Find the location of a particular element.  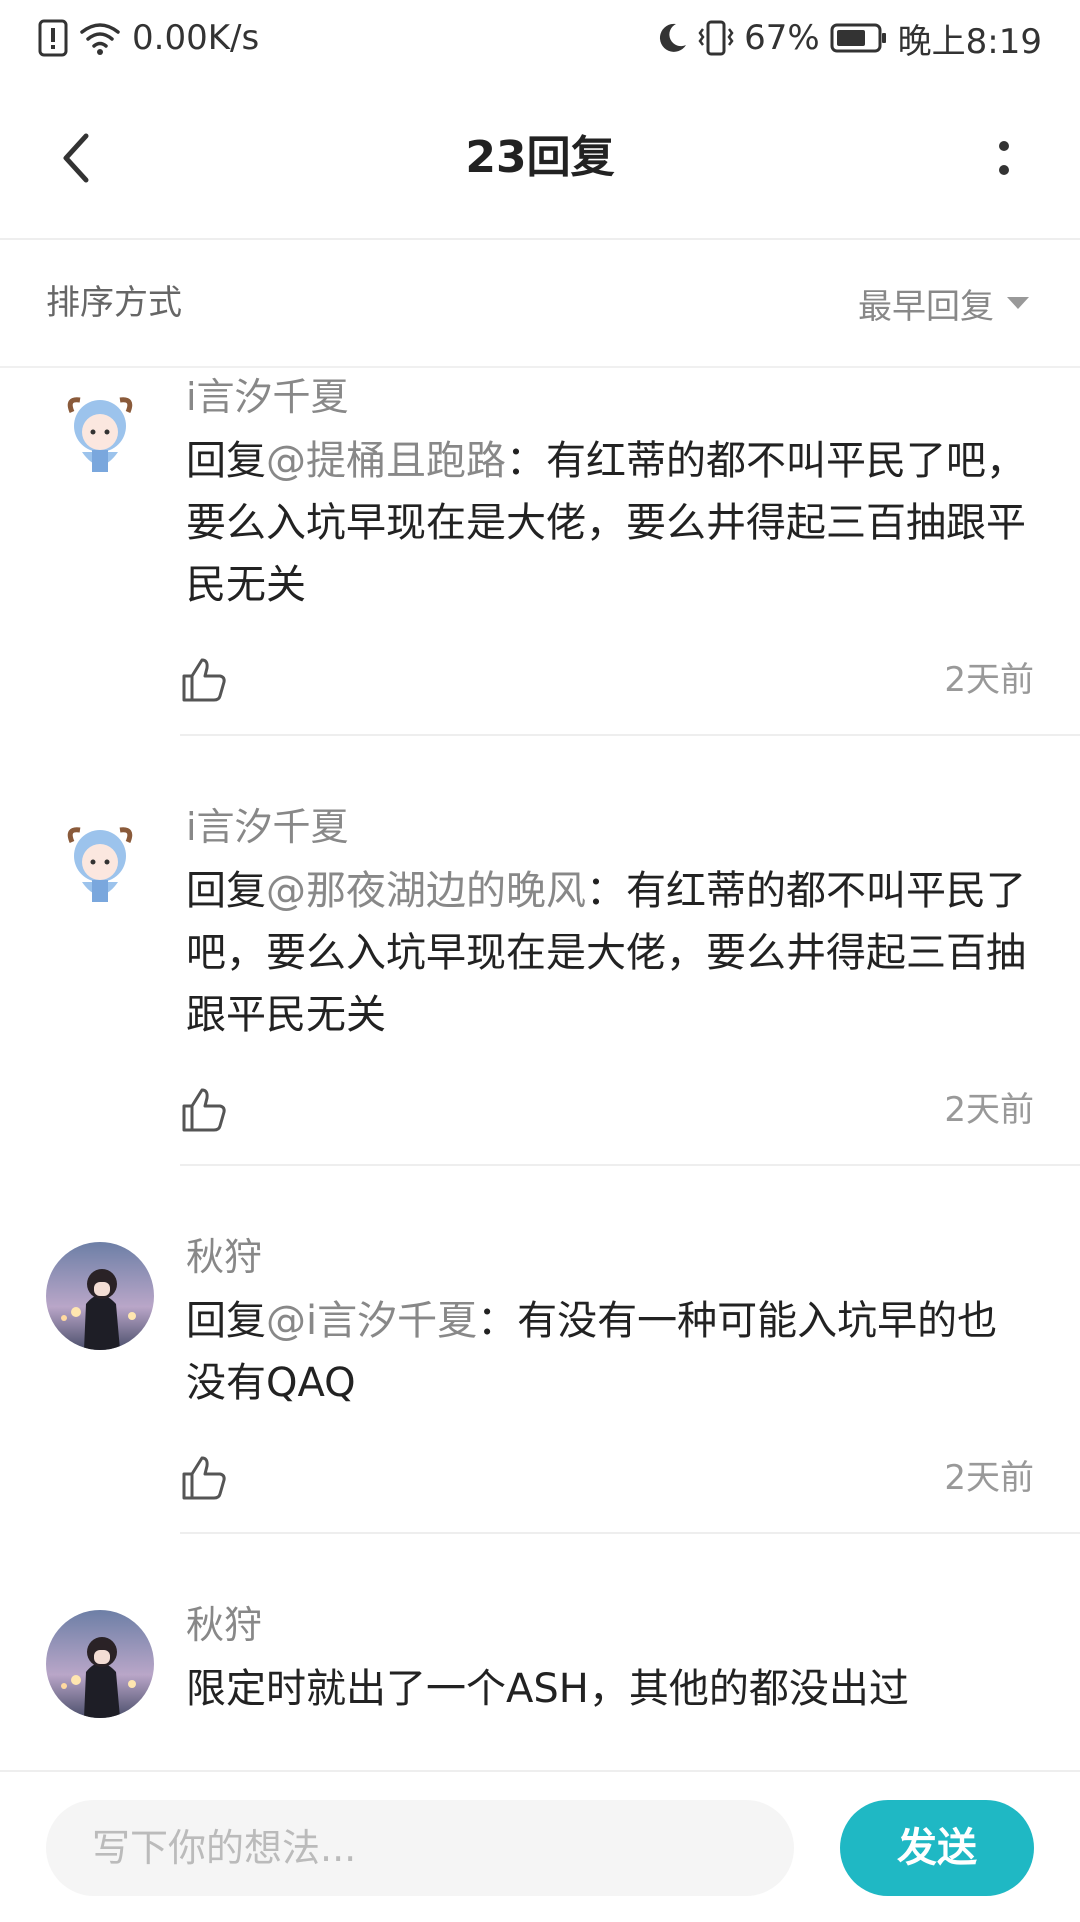

battery-percent: 67% is located at coordinates (782, 38).